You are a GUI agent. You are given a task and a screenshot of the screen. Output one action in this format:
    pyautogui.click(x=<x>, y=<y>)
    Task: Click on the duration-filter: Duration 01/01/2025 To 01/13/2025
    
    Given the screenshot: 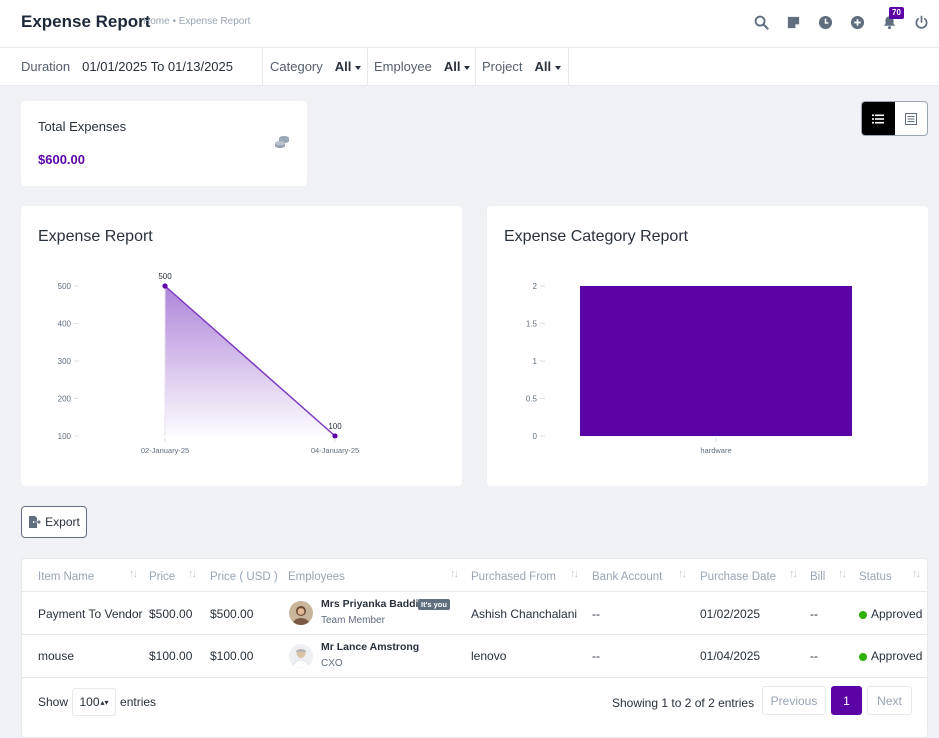 What is the action you would take?
    pyautogui.click(x=127, y=66)
    